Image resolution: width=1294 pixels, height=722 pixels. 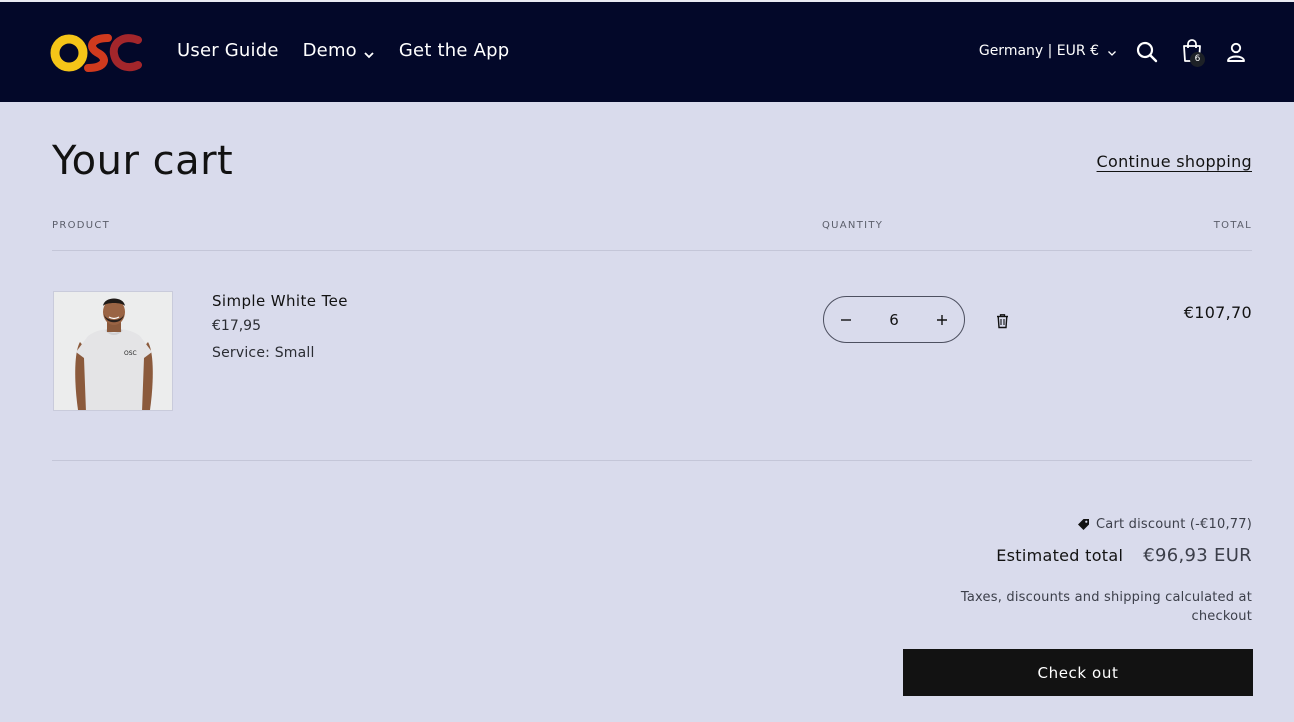 I want to click on nav-user-guide-label: User Guide, so click(x=228, y=50).